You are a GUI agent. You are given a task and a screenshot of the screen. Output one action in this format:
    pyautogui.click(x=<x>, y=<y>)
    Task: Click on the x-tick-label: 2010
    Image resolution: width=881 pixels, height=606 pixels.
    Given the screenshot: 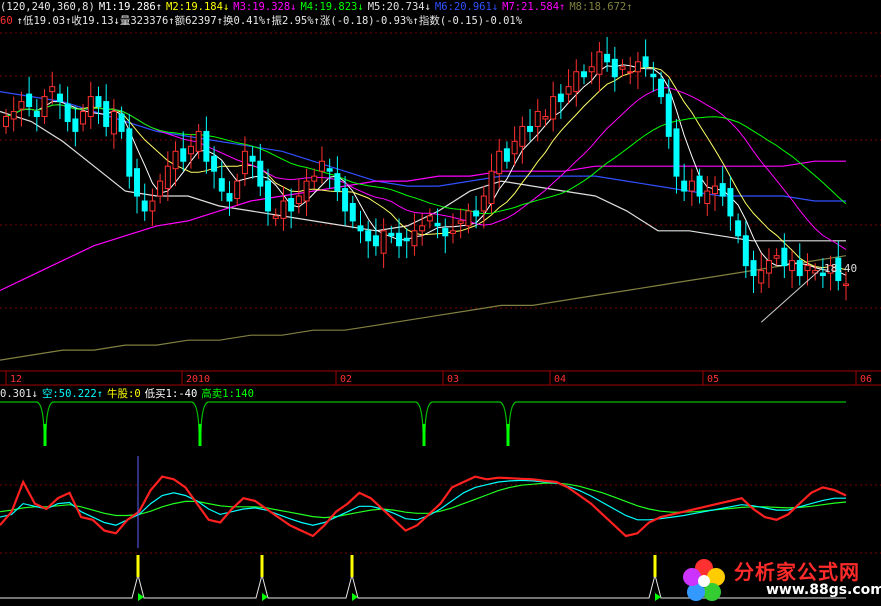 What is the action you would take?
    pyautogui.click(x=198, y=379)
    